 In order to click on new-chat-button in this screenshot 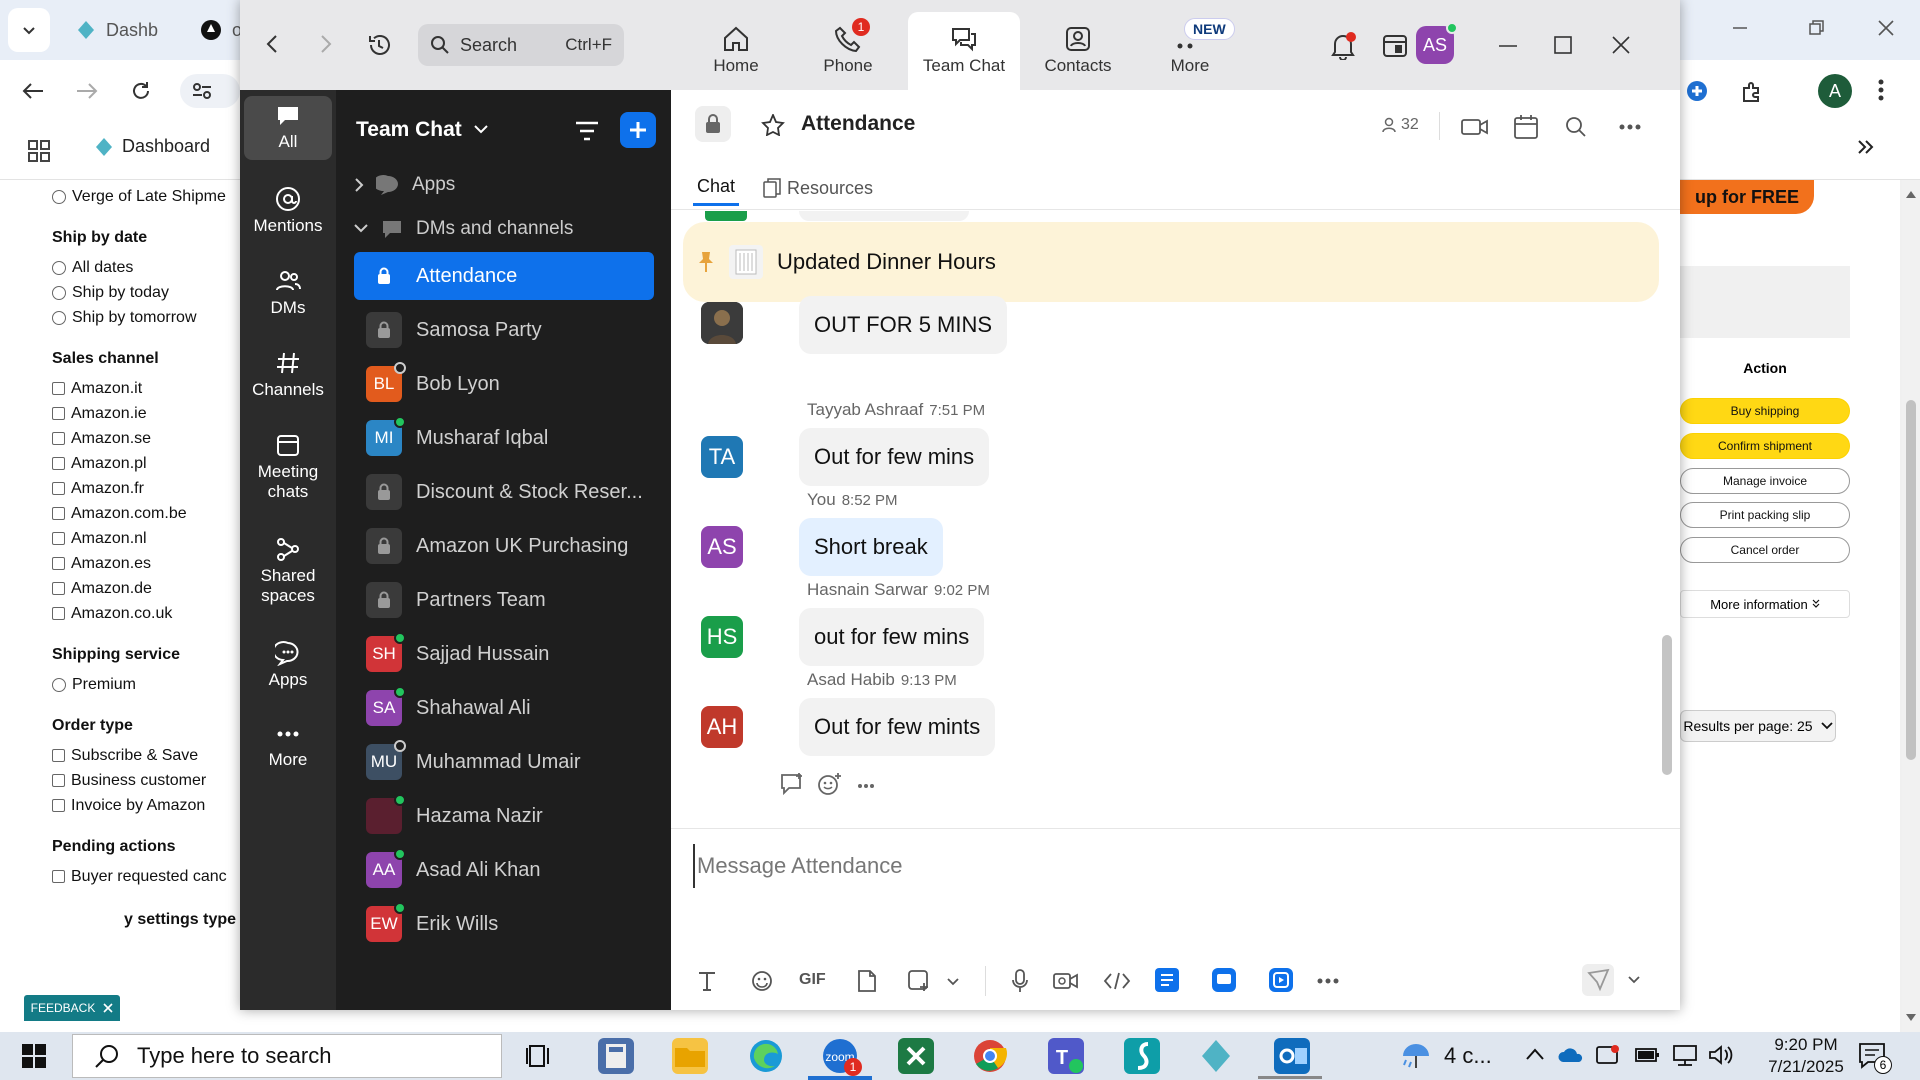, I will do `click(638, 130)`.